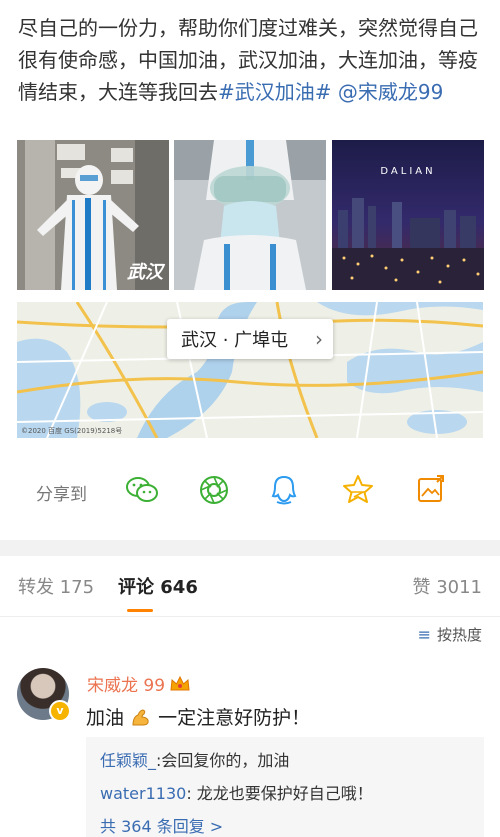 The height and width of the screenshot is (837, 500). Describe the element at coordinates (61, 495) in the screenshot. I see `share-label: 分享到` at that location.